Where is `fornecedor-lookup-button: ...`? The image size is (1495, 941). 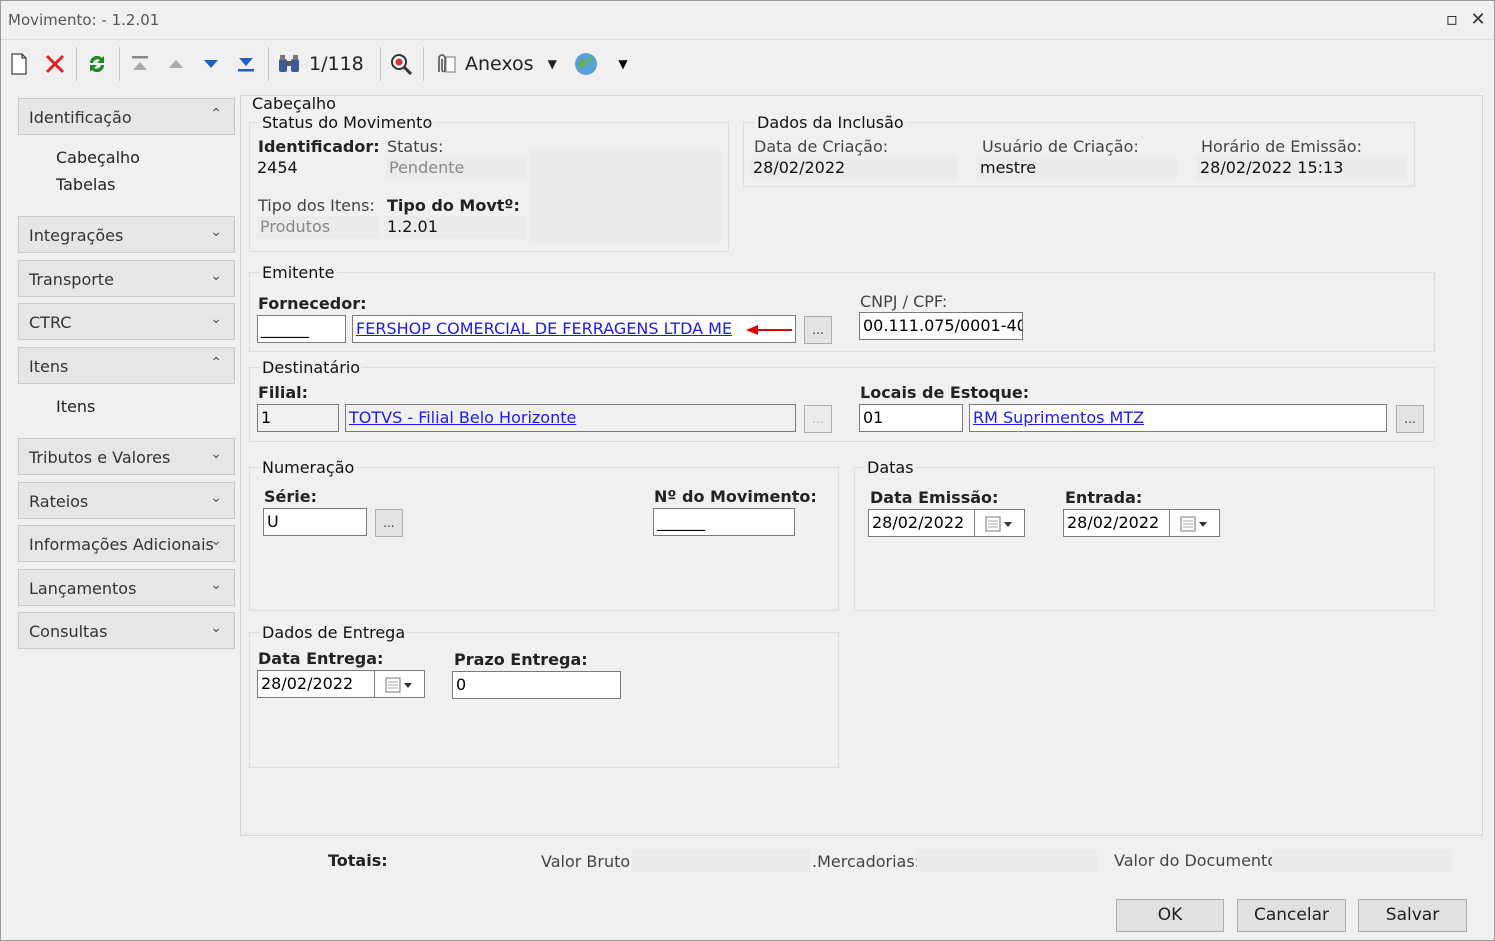 fornecedor-lookup-button: ... is located at coordinates (818, 330).